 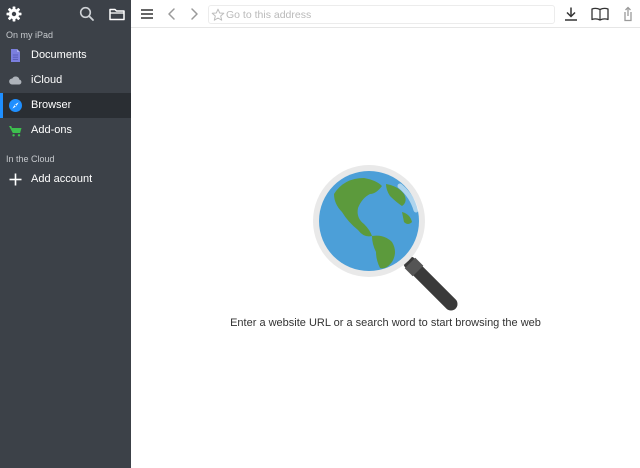 What do you see at coordinates (15, 130) in the screenshot?
I see `cart-icon` at bounding box center [15, 130].